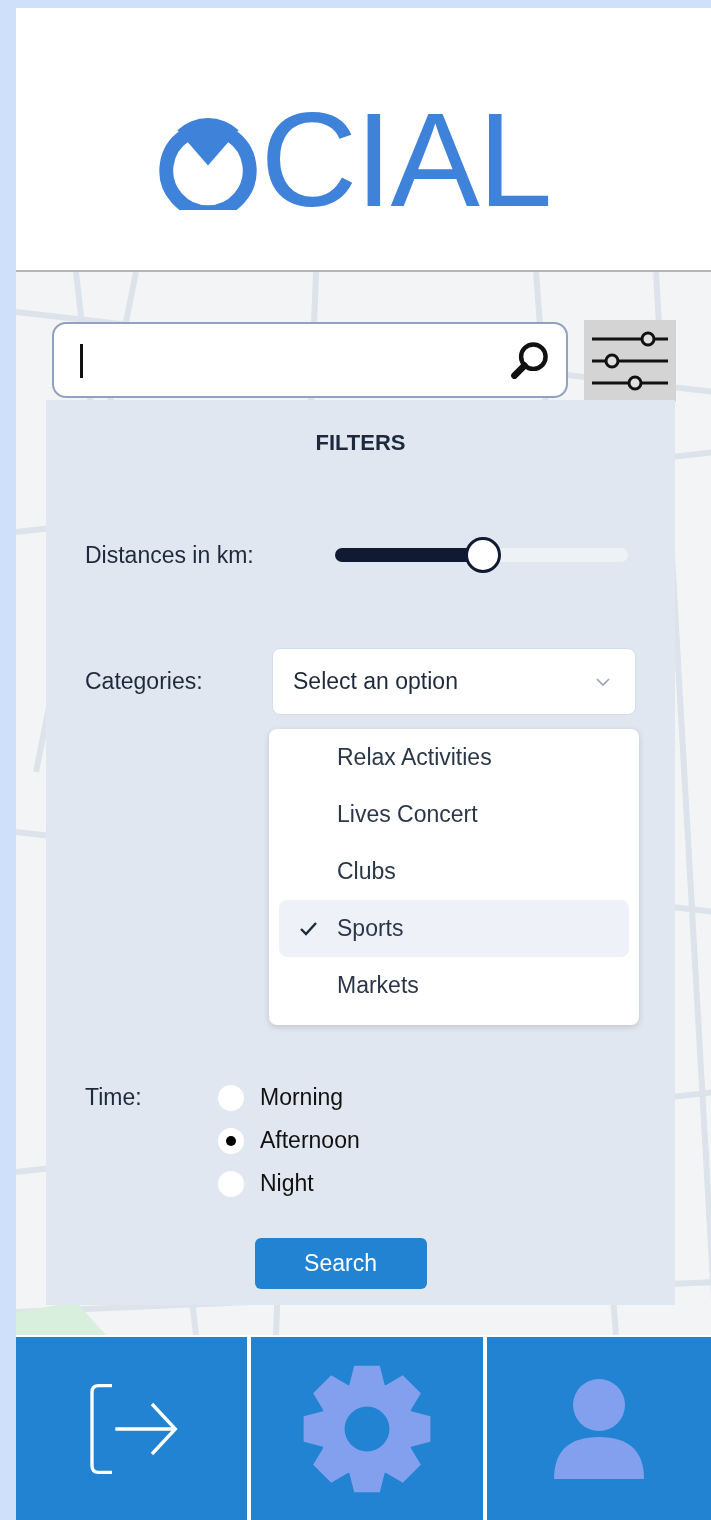 Image resolution: width=711 pixels, height=1520 pixels. I want to click on slider-thumb, so click(482, 555).